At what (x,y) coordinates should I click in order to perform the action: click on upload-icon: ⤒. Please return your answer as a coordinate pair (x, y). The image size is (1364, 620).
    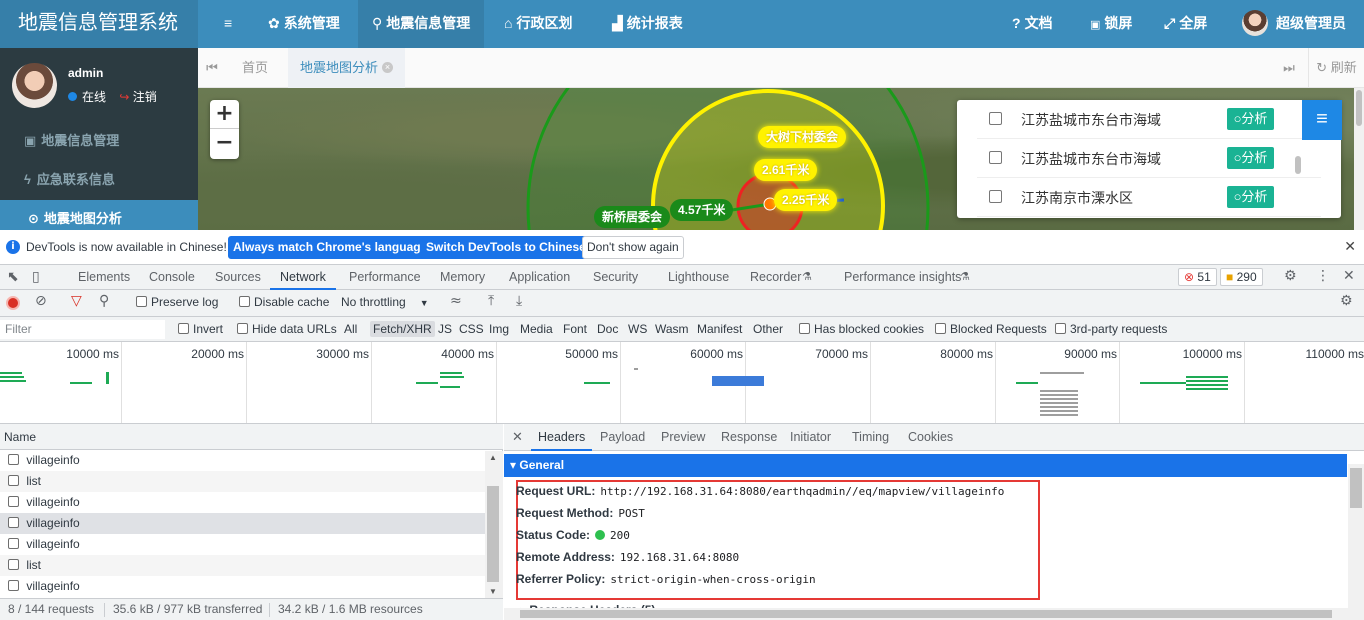
    Looking at the image, I should click on (491, 301).